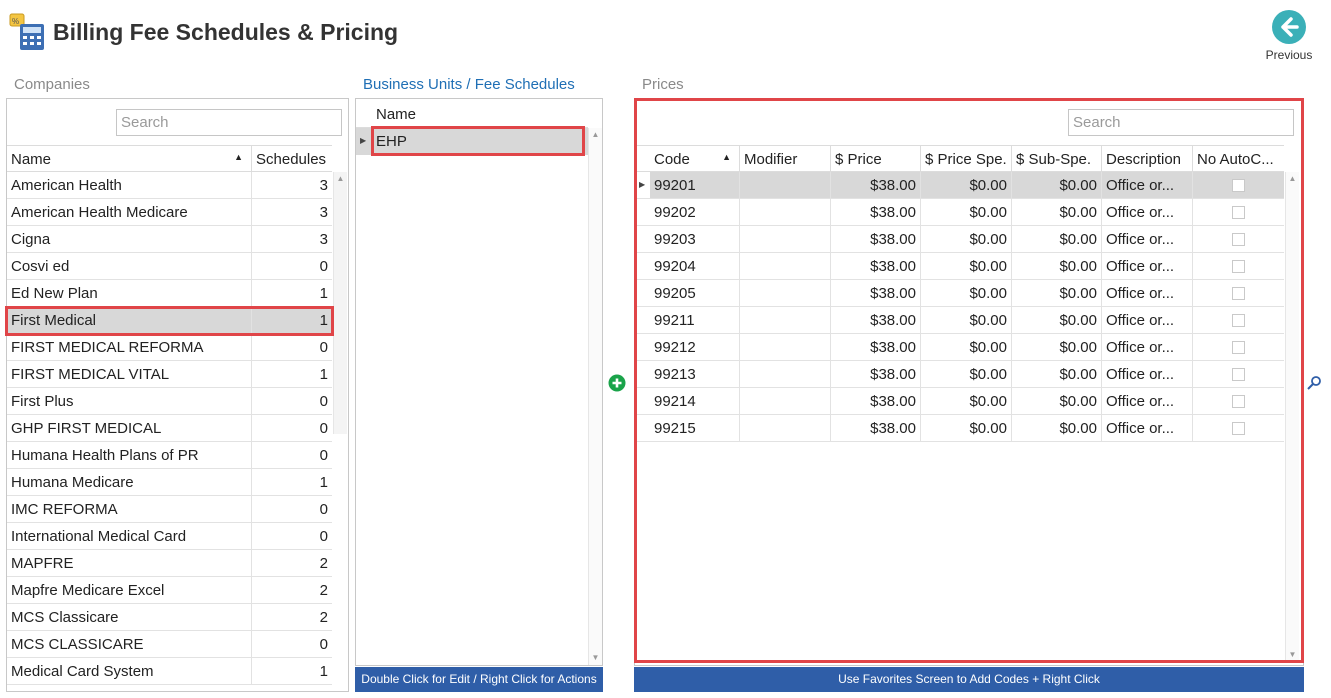  I want to click on companies-scrollbar: ▲, so click(340, 303).